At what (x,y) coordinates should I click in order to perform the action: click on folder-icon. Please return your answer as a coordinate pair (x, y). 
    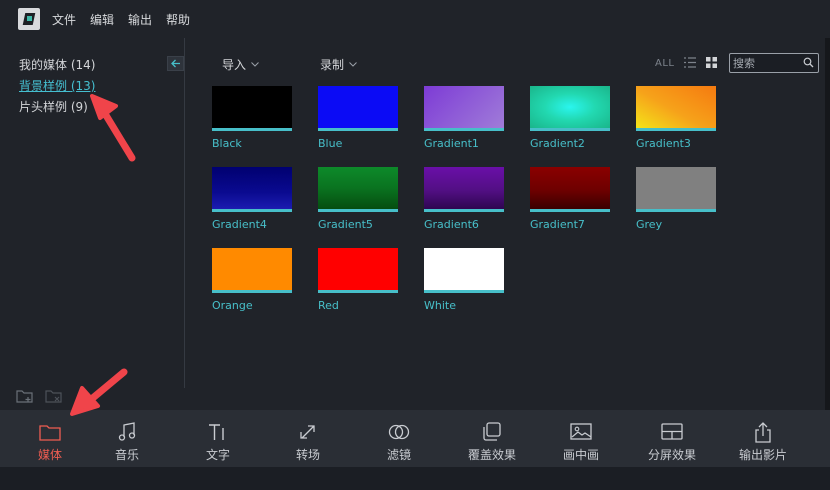
    Looking at the image, I should click on (50, 432).